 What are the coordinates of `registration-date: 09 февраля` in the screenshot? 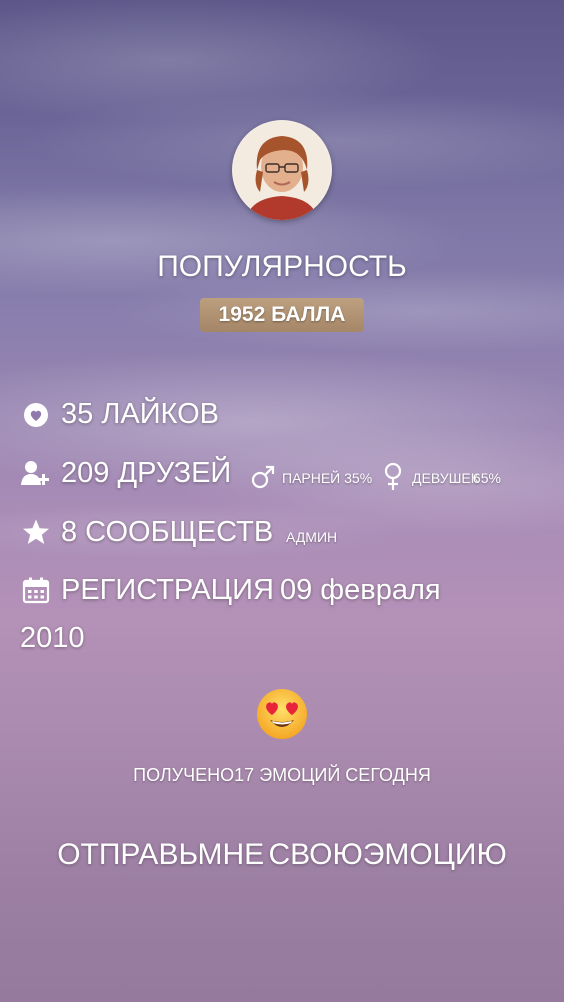 It's located at (360, 590).